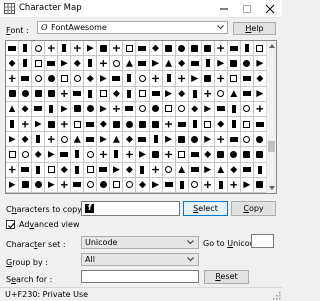  I want to click on scrollbar-thumb, so click(271, 146).